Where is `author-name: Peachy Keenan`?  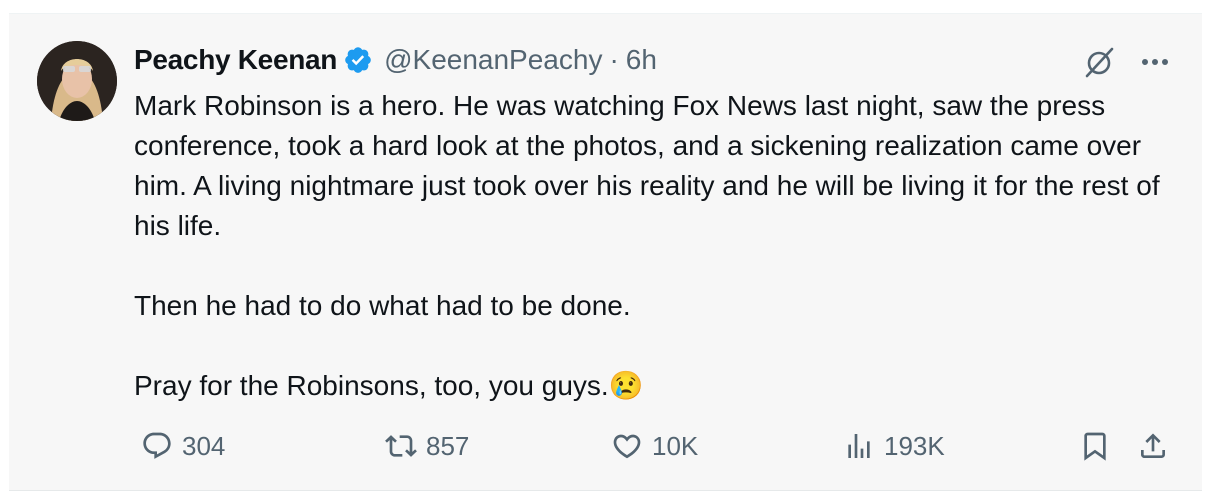
author-name: Peachy Keenan is located at coordinates (235, 60).